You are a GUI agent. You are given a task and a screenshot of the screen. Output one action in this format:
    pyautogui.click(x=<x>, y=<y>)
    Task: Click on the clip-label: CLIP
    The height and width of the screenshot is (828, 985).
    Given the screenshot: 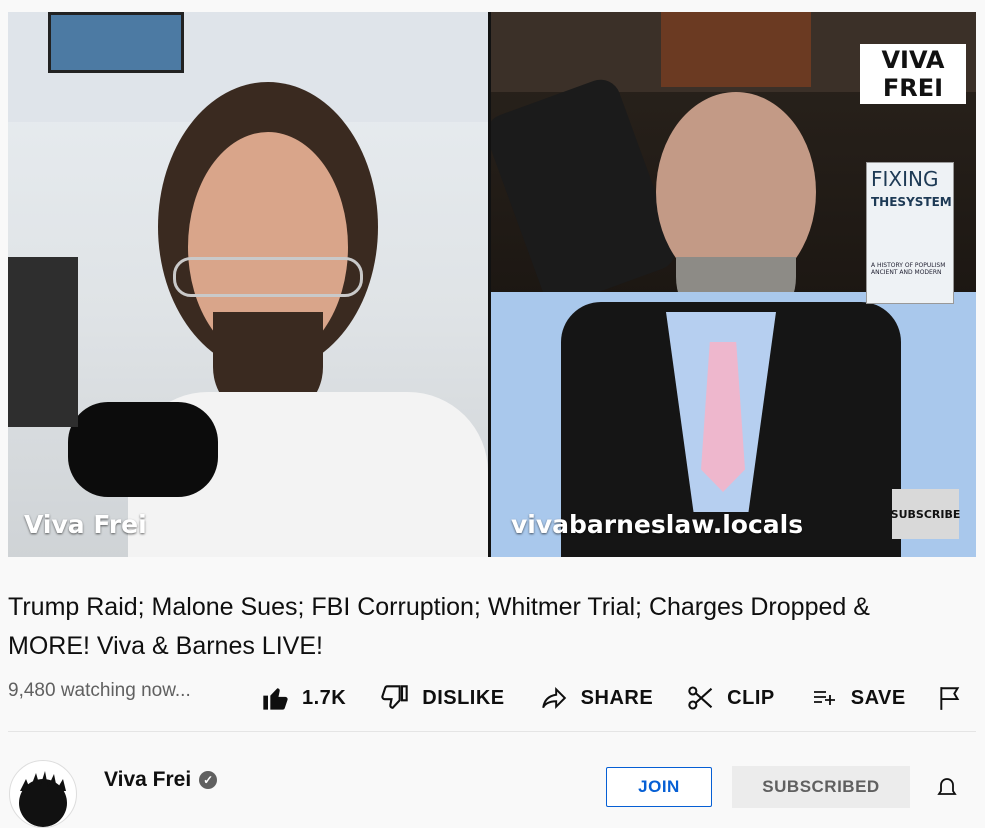 What is the action you would take?
    pyautogui.click(x=751, y=697)
    